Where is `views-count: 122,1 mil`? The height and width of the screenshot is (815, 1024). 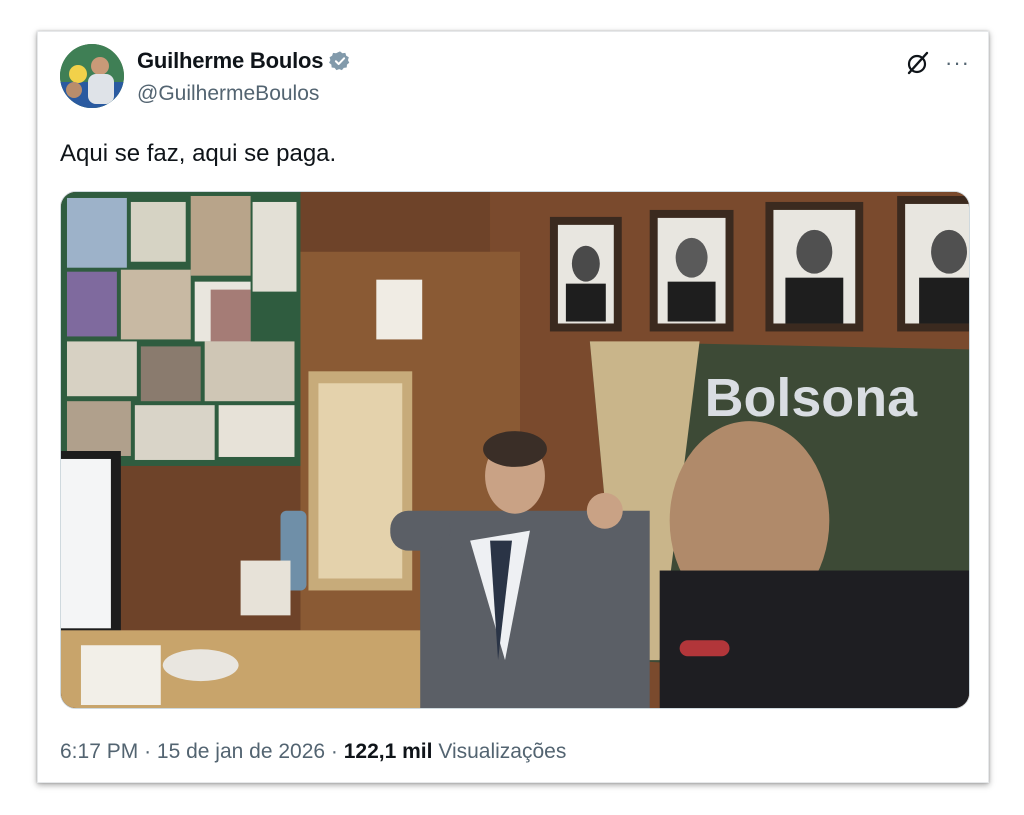 views-count: 122,1 mil is located at coordinates (388, 751).